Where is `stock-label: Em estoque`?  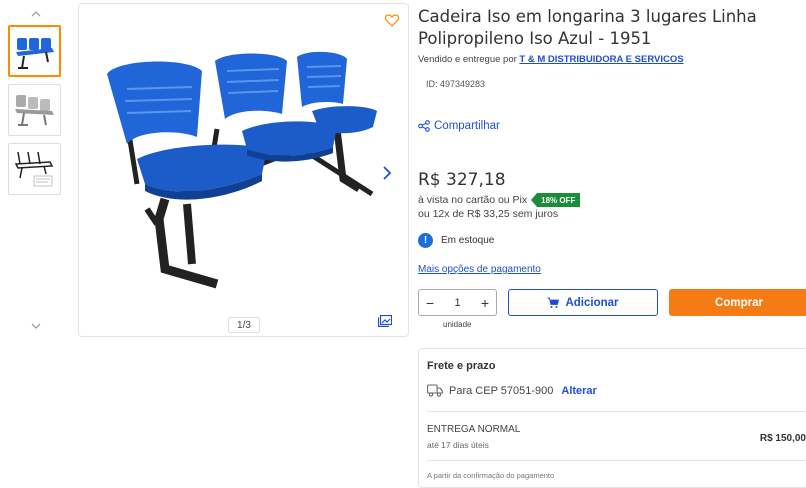 stock-label: Em estoque is located at coordinates (468, 240).